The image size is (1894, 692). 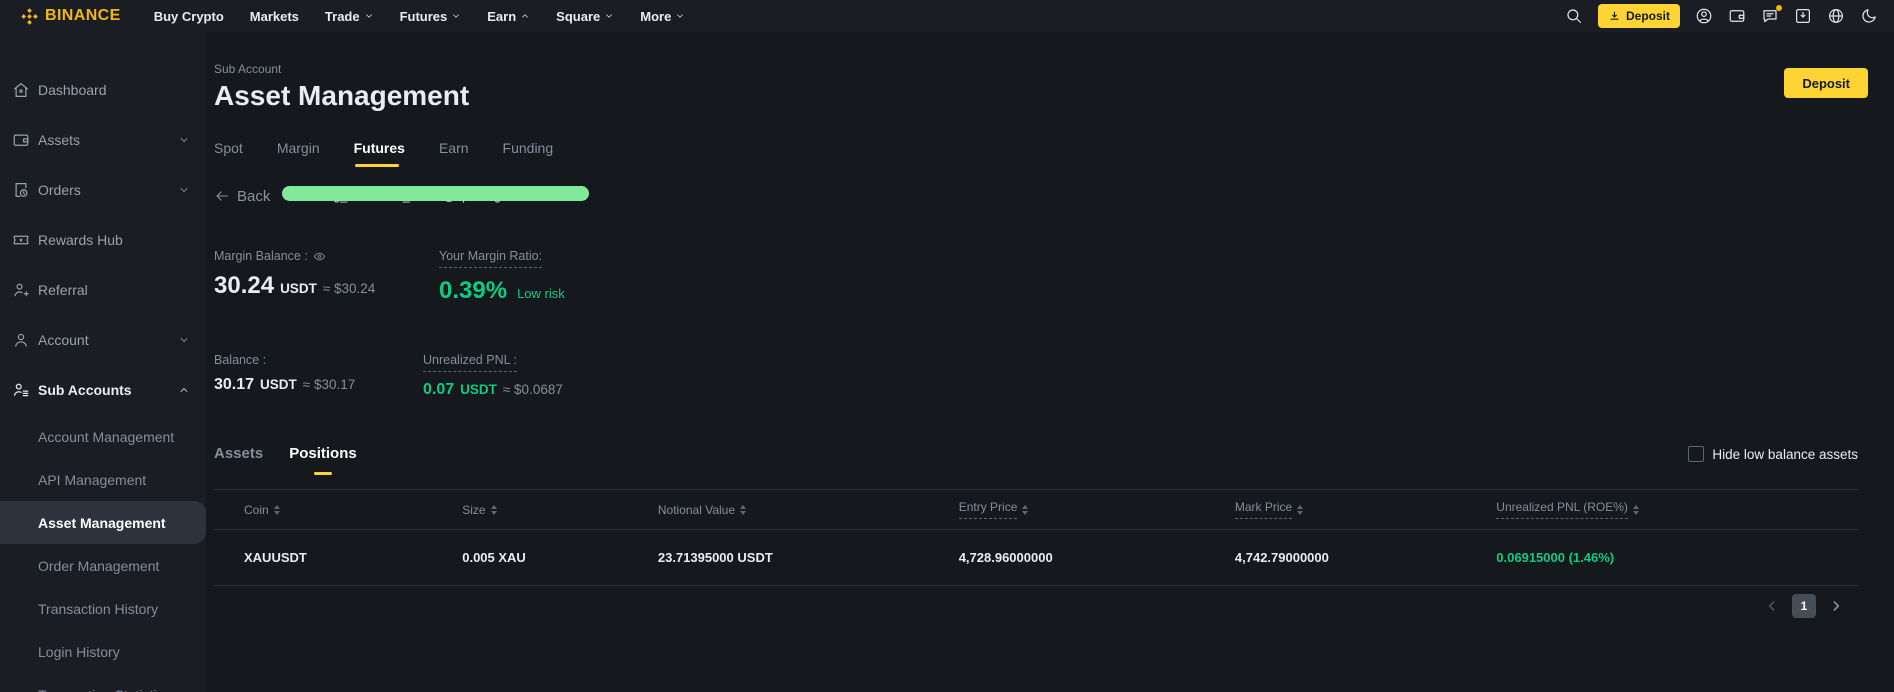 What do you see at coordinates (528, 153) in the screenshot?
I see `tab-funding: Funding` at bounding box center [528, 153].